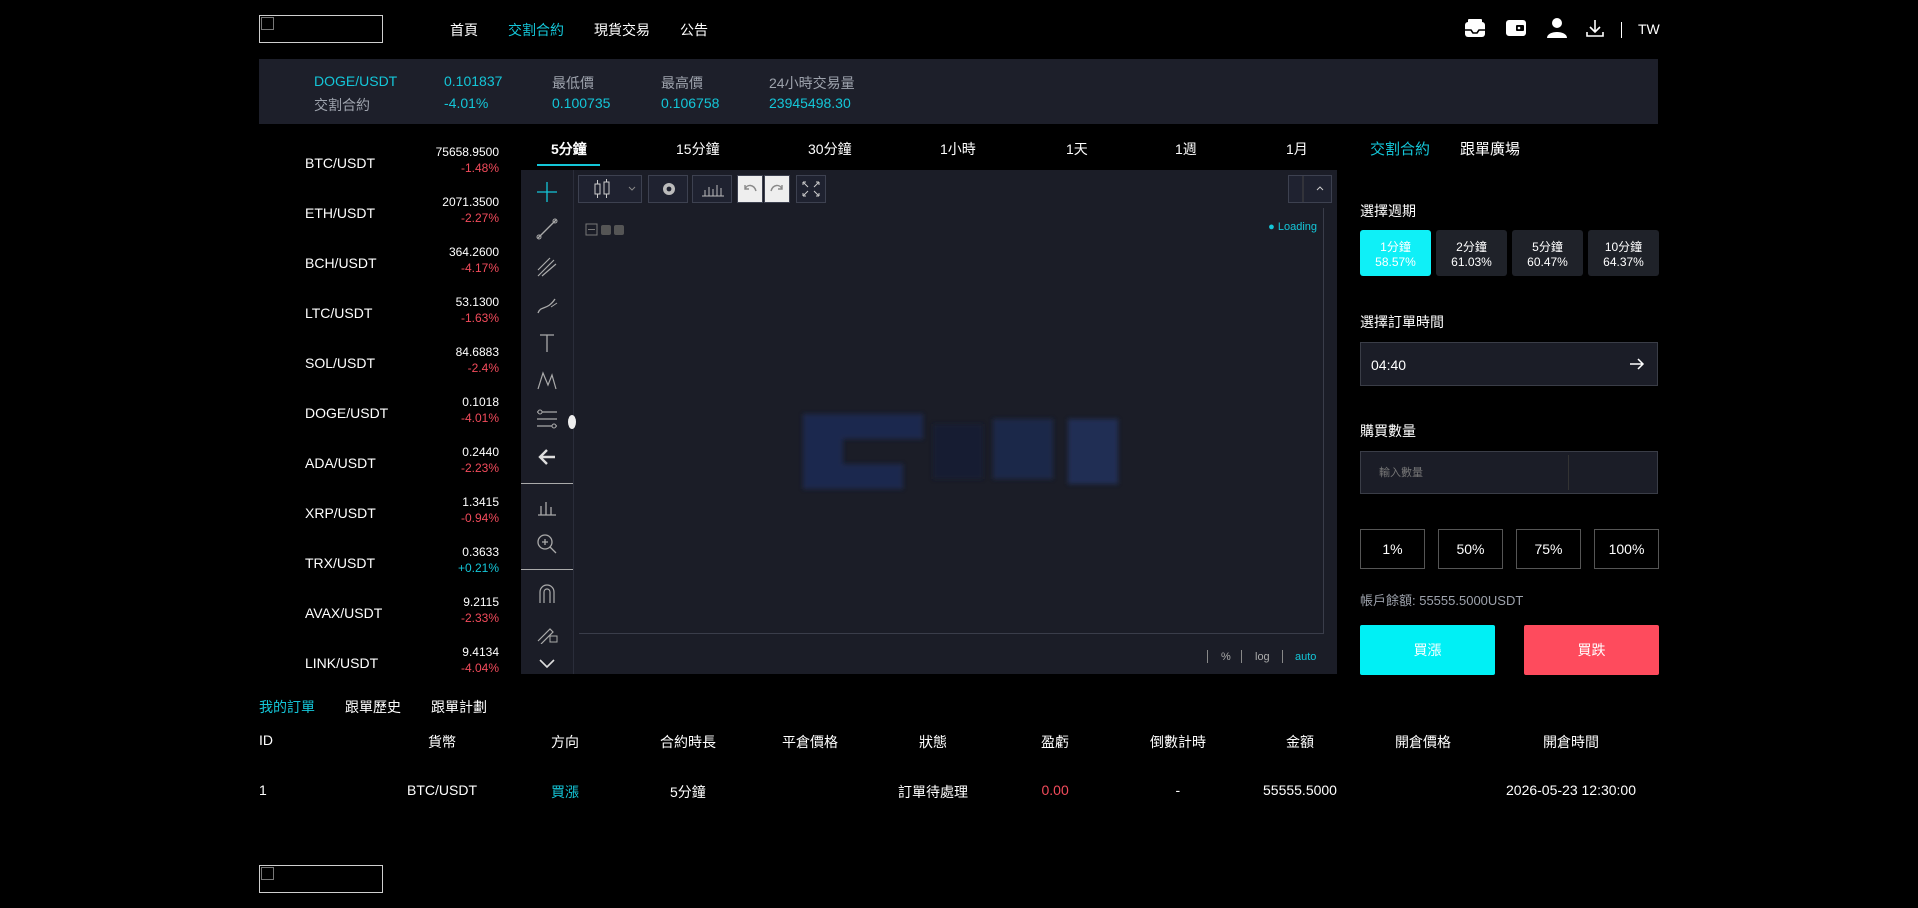 The width and height of the screenshot is (1918, 908). I want to click on tab-follow-plan: 跟單計劃, so click(459, 707).